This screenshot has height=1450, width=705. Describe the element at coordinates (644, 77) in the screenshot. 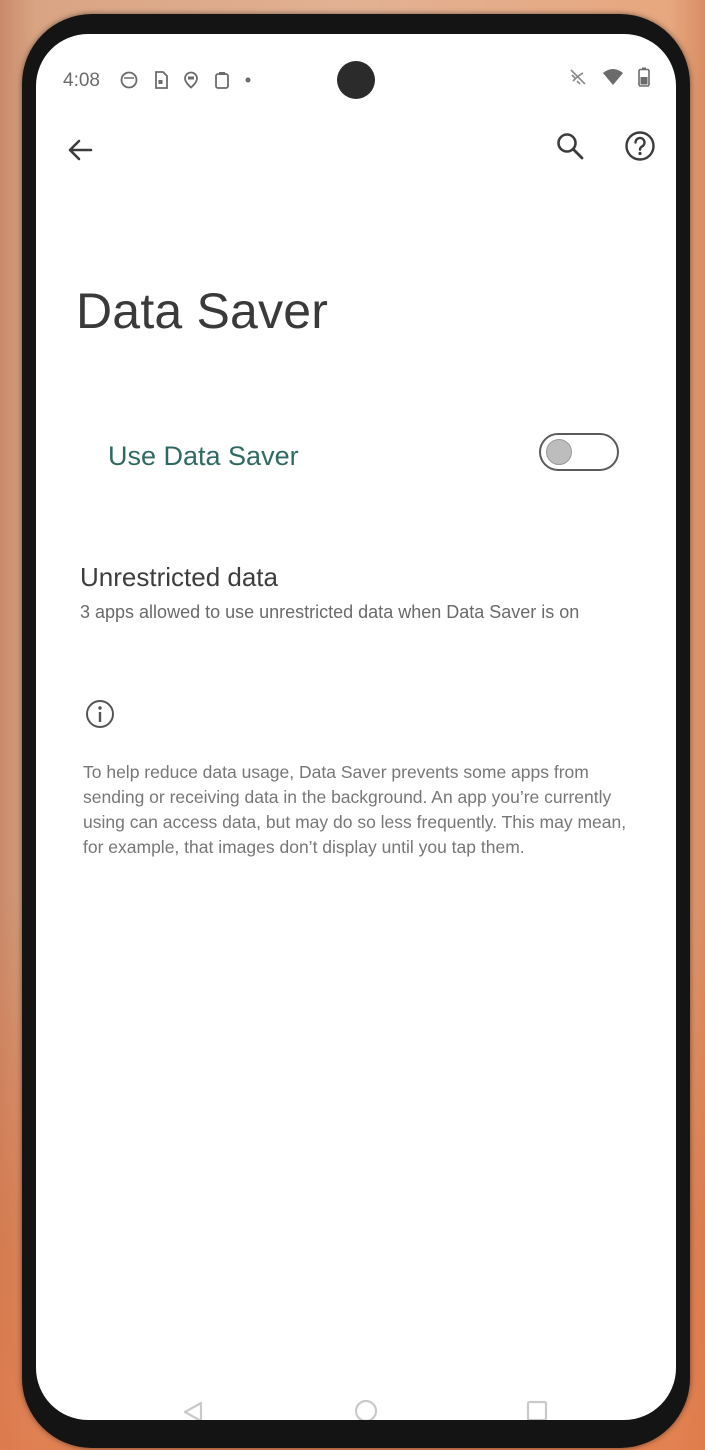

I see `battery-icon` at that location.